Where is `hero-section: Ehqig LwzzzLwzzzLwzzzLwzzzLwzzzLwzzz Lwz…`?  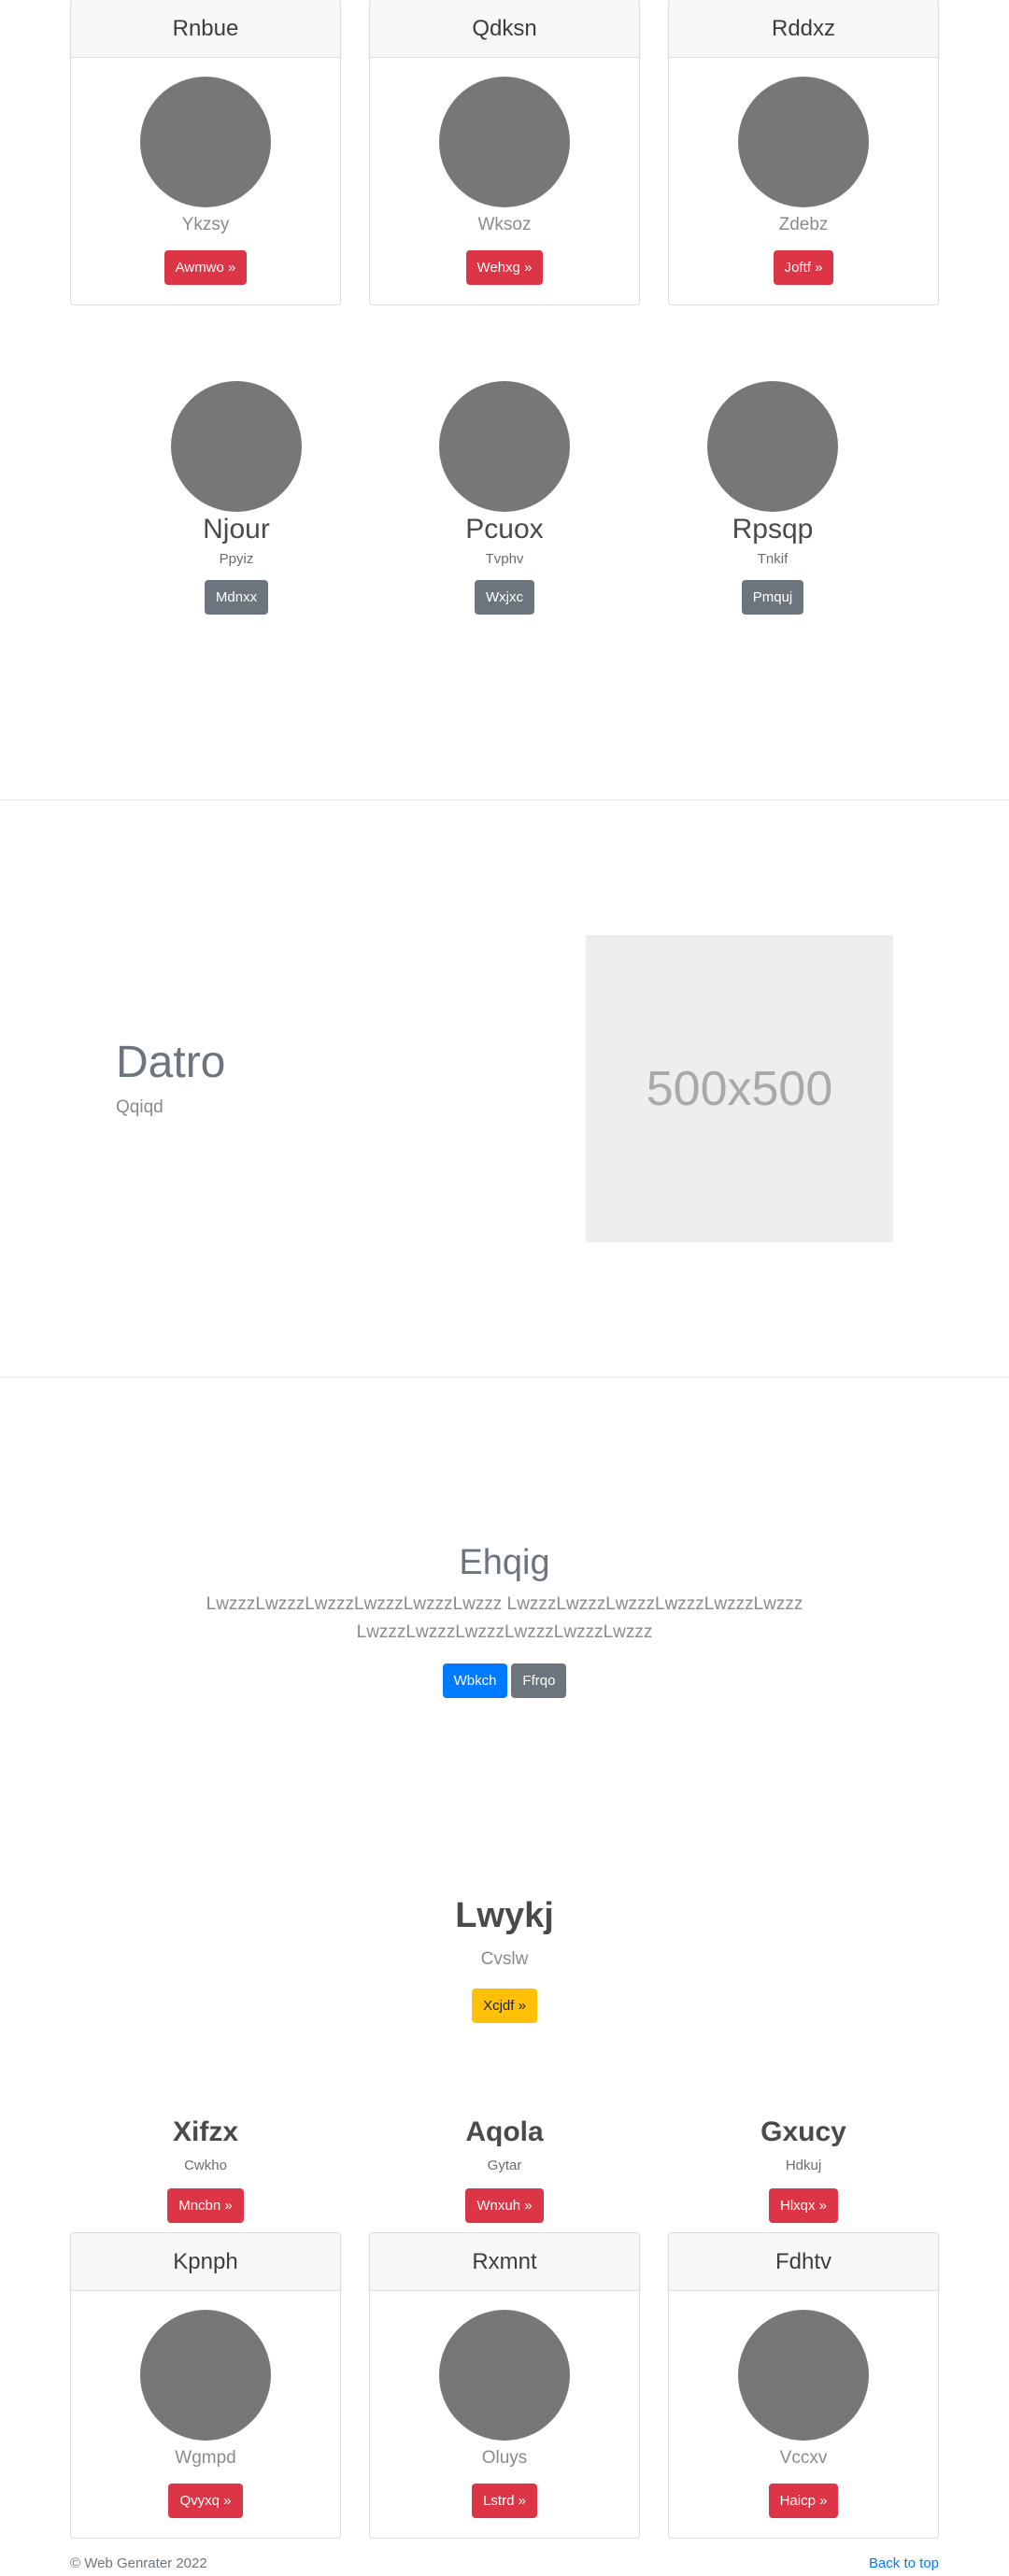
hero-section: Ehqig LwzzzLwzzzLwzzzLwzzzLwzzzLwzzz Lwz… is located at coordinates (504, 1620).